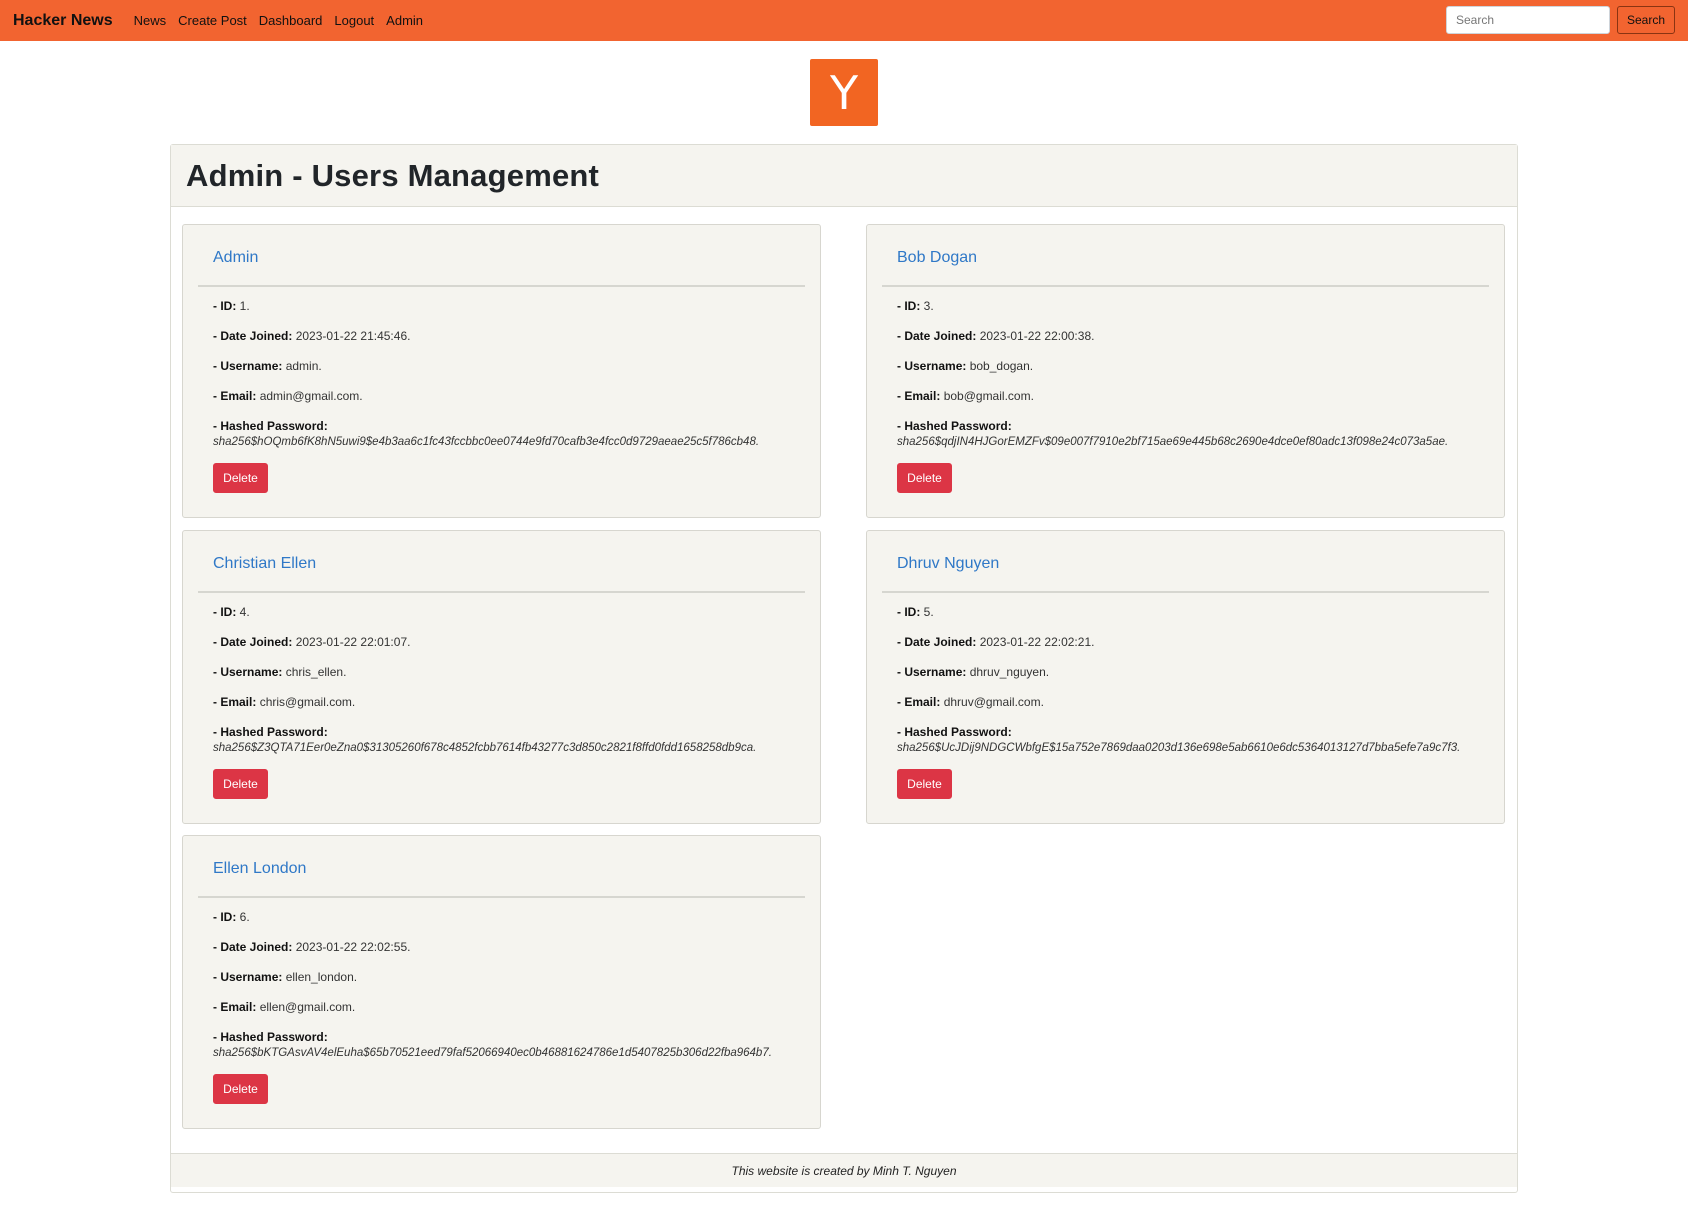  What do you see at coordinates (1009, 672) in the screenshot?
I see `username-value: dhruv_nguyen.` at bounding box center [1009, 672].